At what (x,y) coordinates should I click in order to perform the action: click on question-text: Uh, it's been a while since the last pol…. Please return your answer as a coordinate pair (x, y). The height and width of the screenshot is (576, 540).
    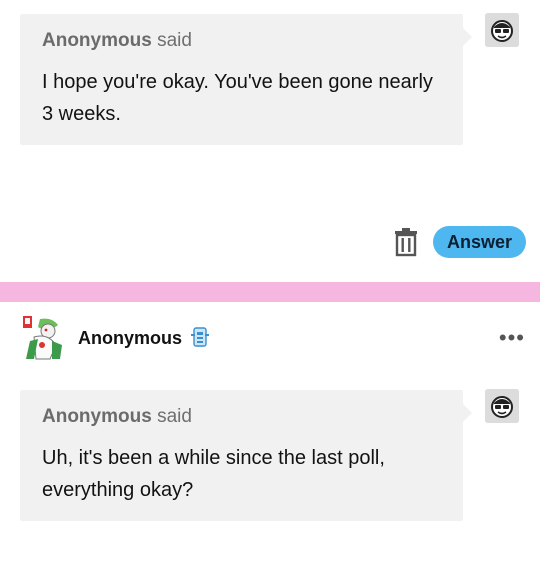
    Looking at the image, I should click on (213, 474).